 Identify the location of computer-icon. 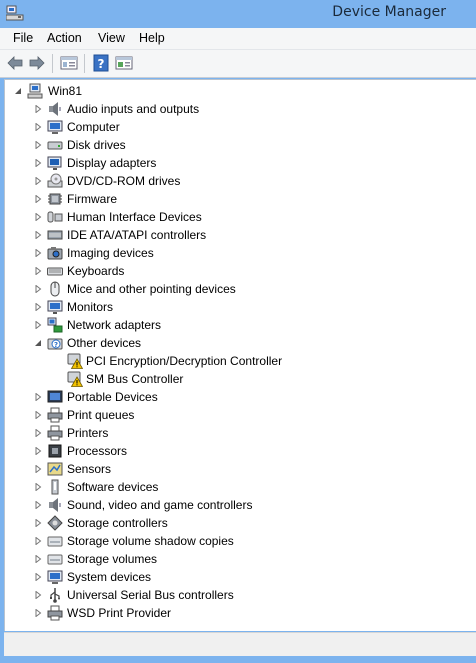
(55, 127).